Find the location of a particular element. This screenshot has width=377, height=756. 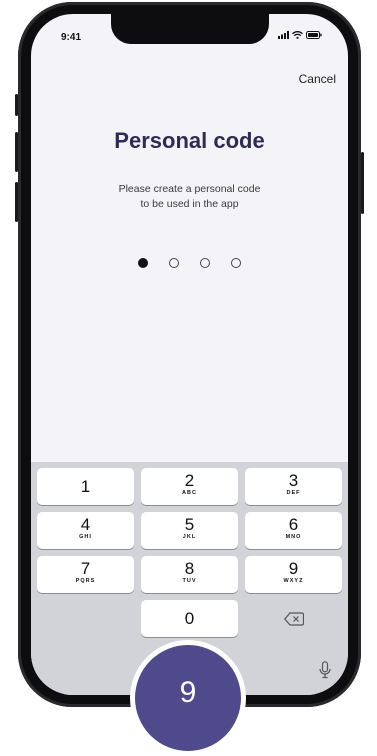

key-letters: MNO is located at coordinates (293, 537).